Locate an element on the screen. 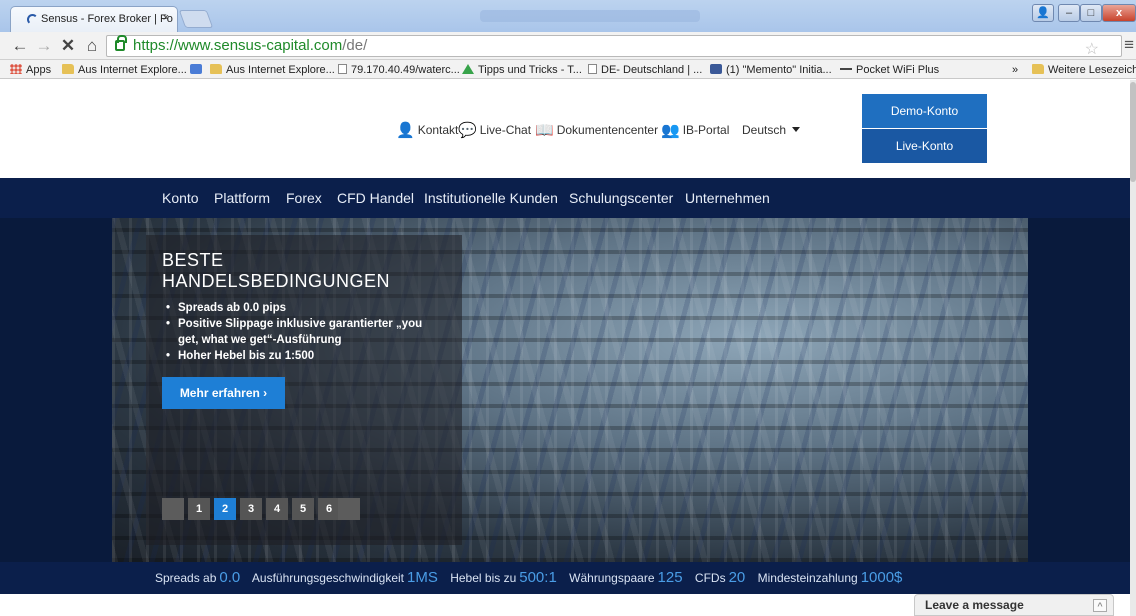 The image size is (1136, 616). scrollbar-thumb is located at coordinates (1133, 132).